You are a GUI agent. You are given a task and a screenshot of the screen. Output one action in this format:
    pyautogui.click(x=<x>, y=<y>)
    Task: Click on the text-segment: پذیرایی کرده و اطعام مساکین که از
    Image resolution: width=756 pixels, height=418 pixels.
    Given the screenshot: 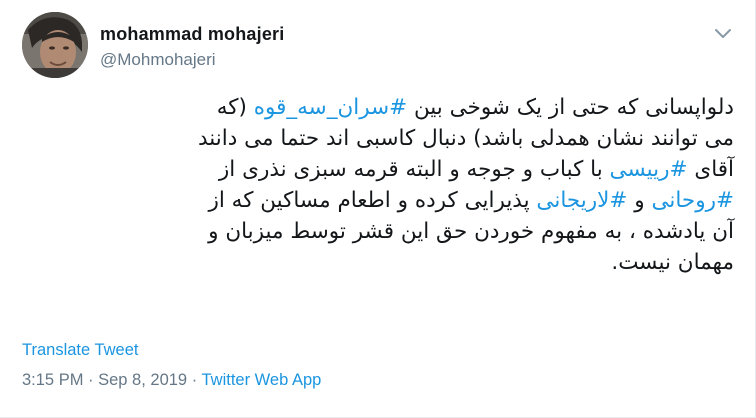 What is the action you would take?
    pyautogui.click(x=372, y=200)
    